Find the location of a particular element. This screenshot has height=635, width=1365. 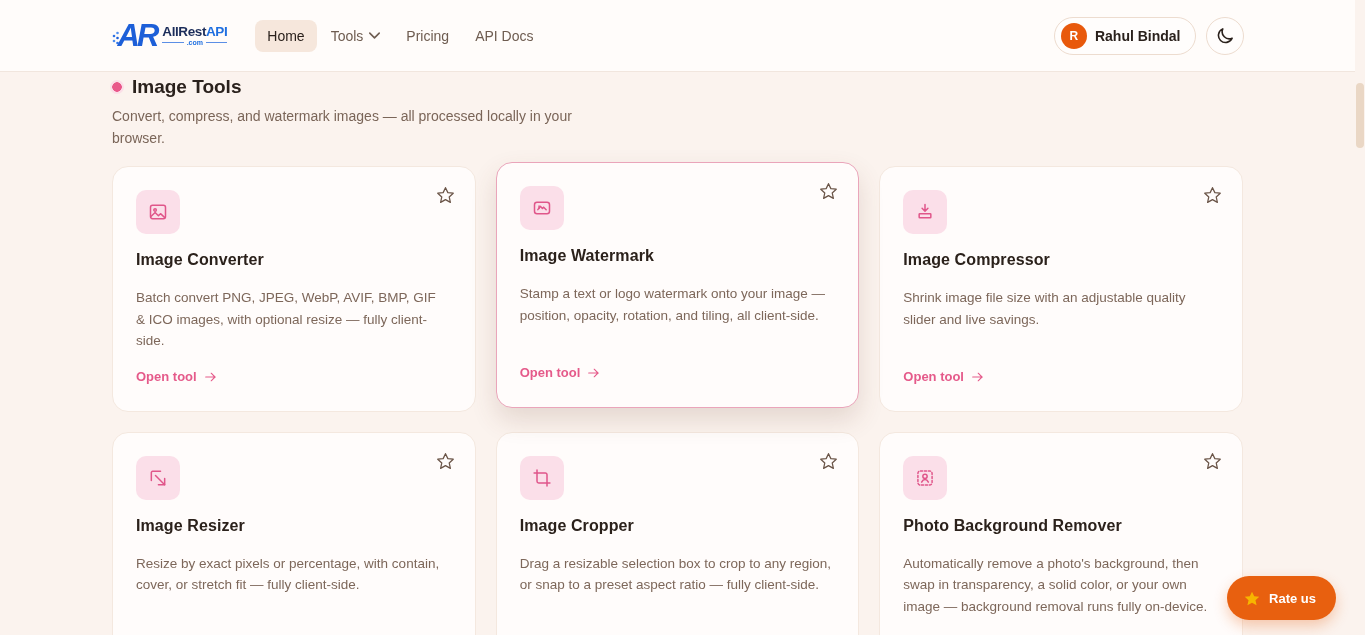

tool-title: Image Compressor is located at coordinates (977, 260).